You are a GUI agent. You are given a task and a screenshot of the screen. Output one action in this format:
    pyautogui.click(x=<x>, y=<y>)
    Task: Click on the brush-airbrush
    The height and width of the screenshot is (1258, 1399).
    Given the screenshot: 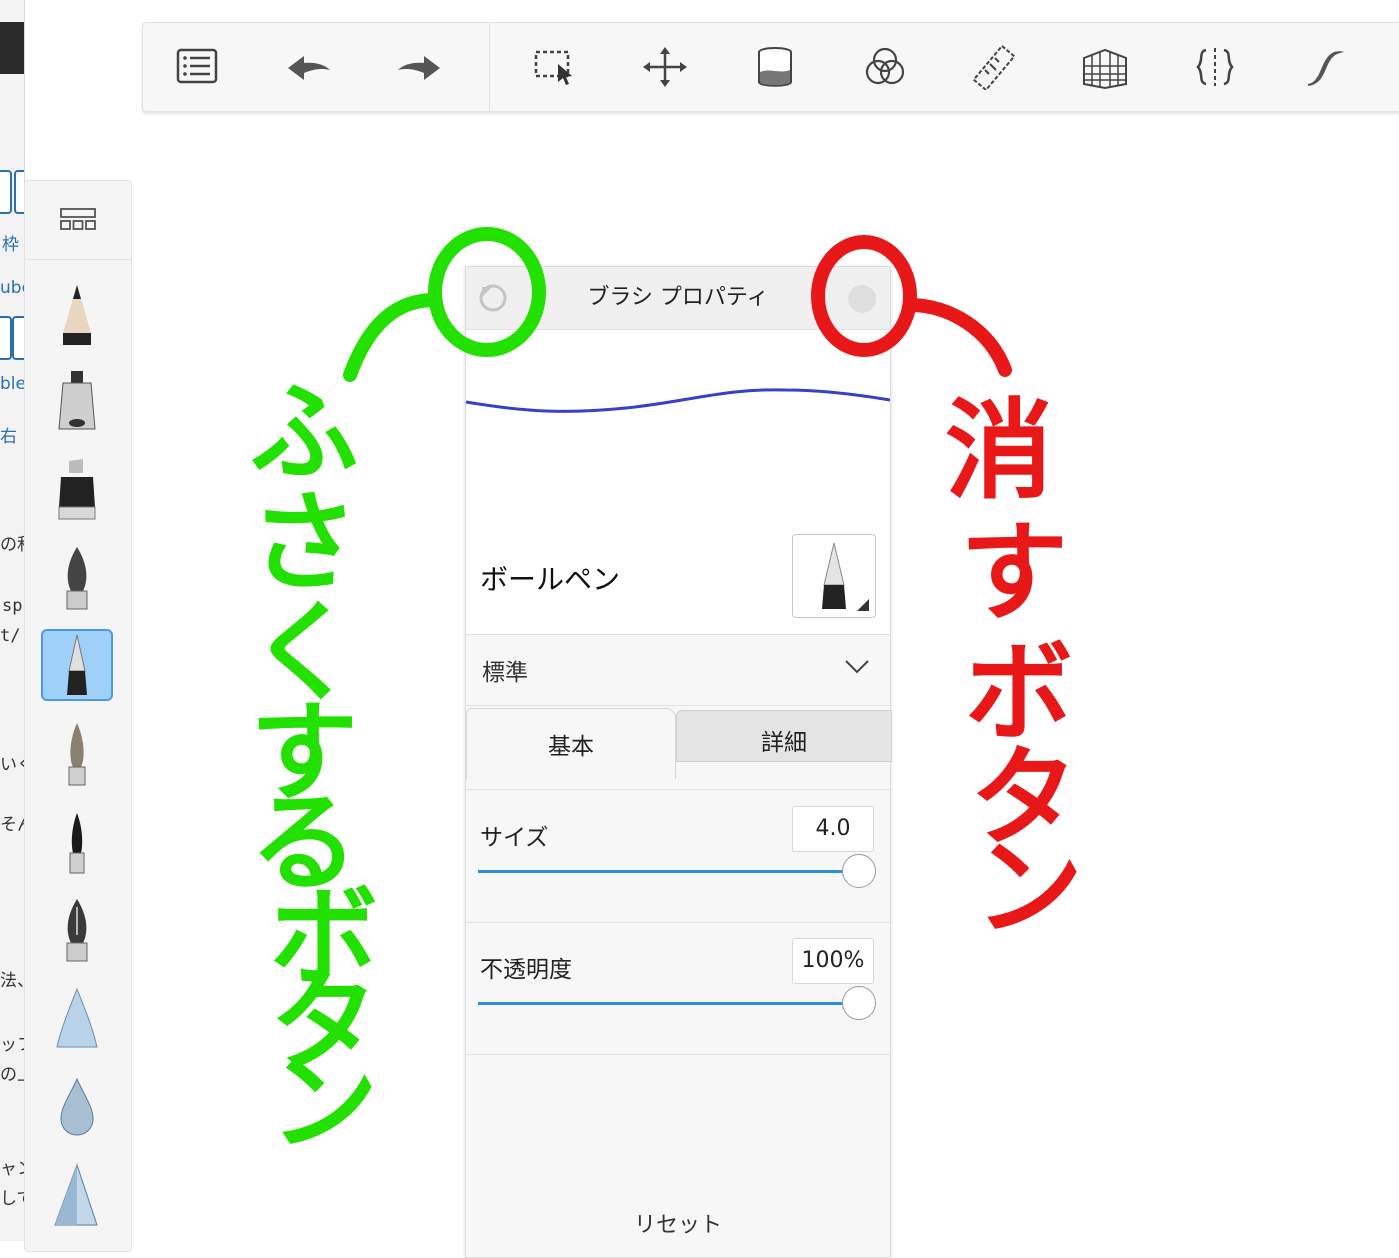 What is the action you would take?
    pyautogui.click(x=77, y=1019)
    